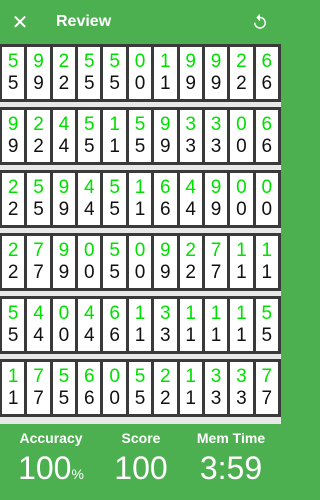 This screenshot has width=320, height=500. I want to click on answer-digit: 4, so click(89, 187).